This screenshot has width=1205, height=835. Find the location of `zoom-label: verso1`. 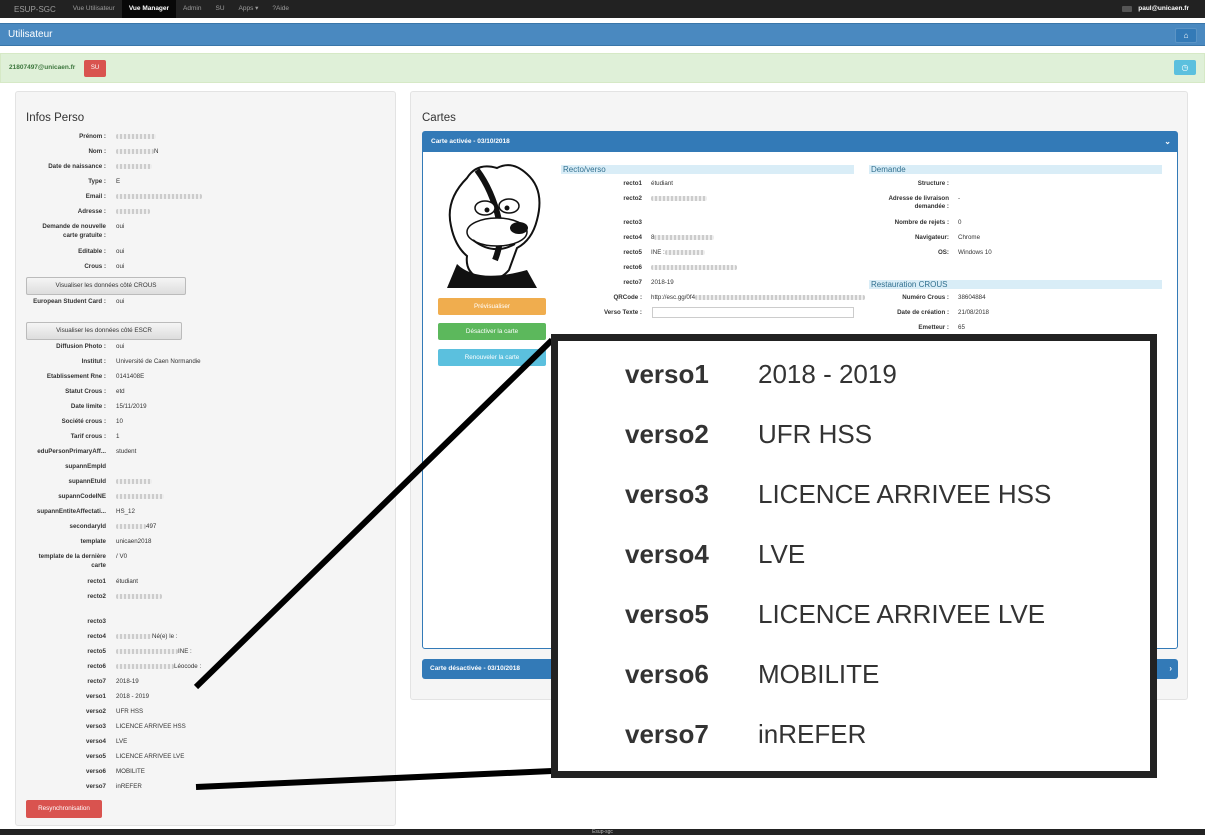

zoom-label: verso1 is located at coordinates (667, 374).